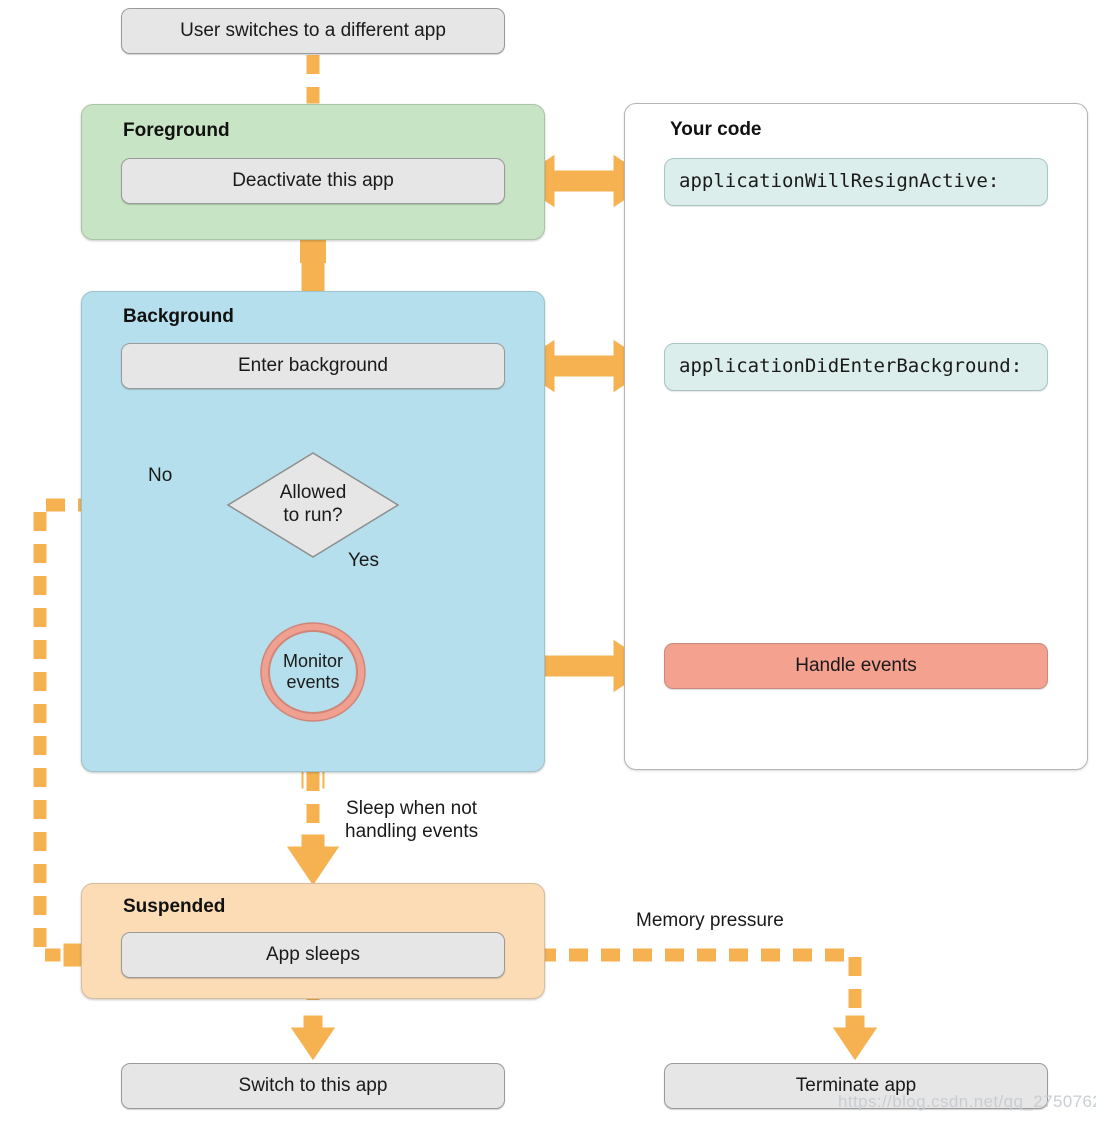  What do you see at coordinates (178, 316) in the screenshot?
I see `panel-background-title: Background` at bounding box center [178, 316].